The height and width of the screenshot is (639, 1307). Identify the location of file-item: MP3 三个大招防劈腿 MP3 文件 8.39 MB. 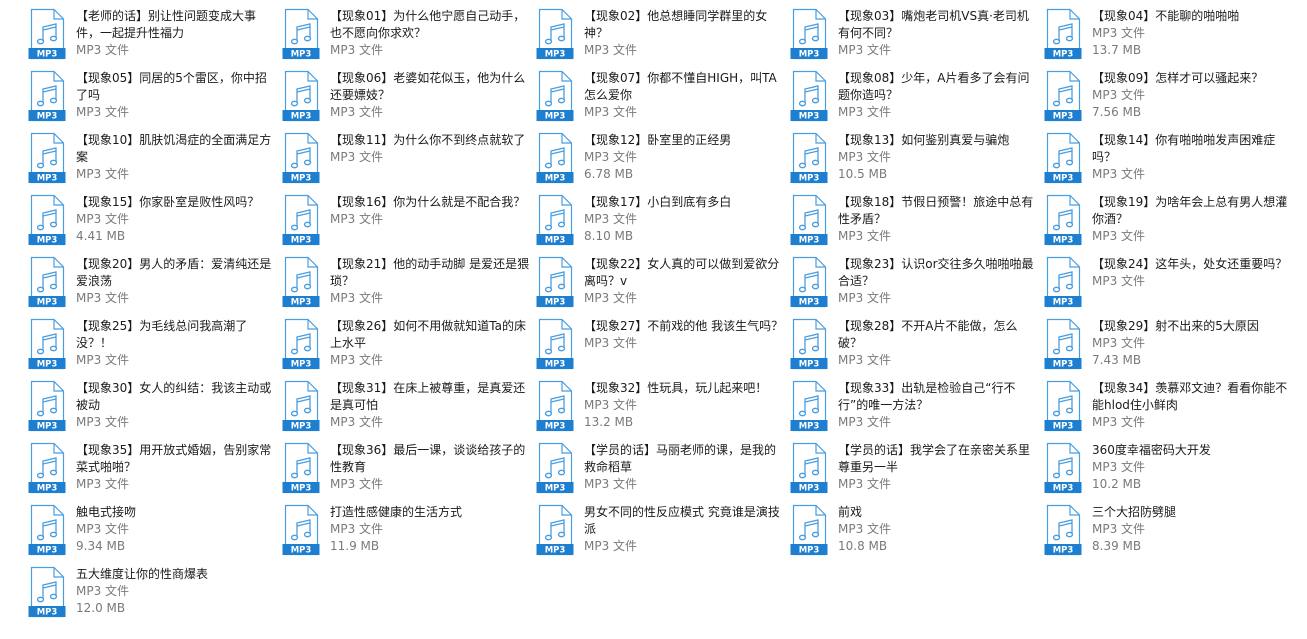
(1169, 534).